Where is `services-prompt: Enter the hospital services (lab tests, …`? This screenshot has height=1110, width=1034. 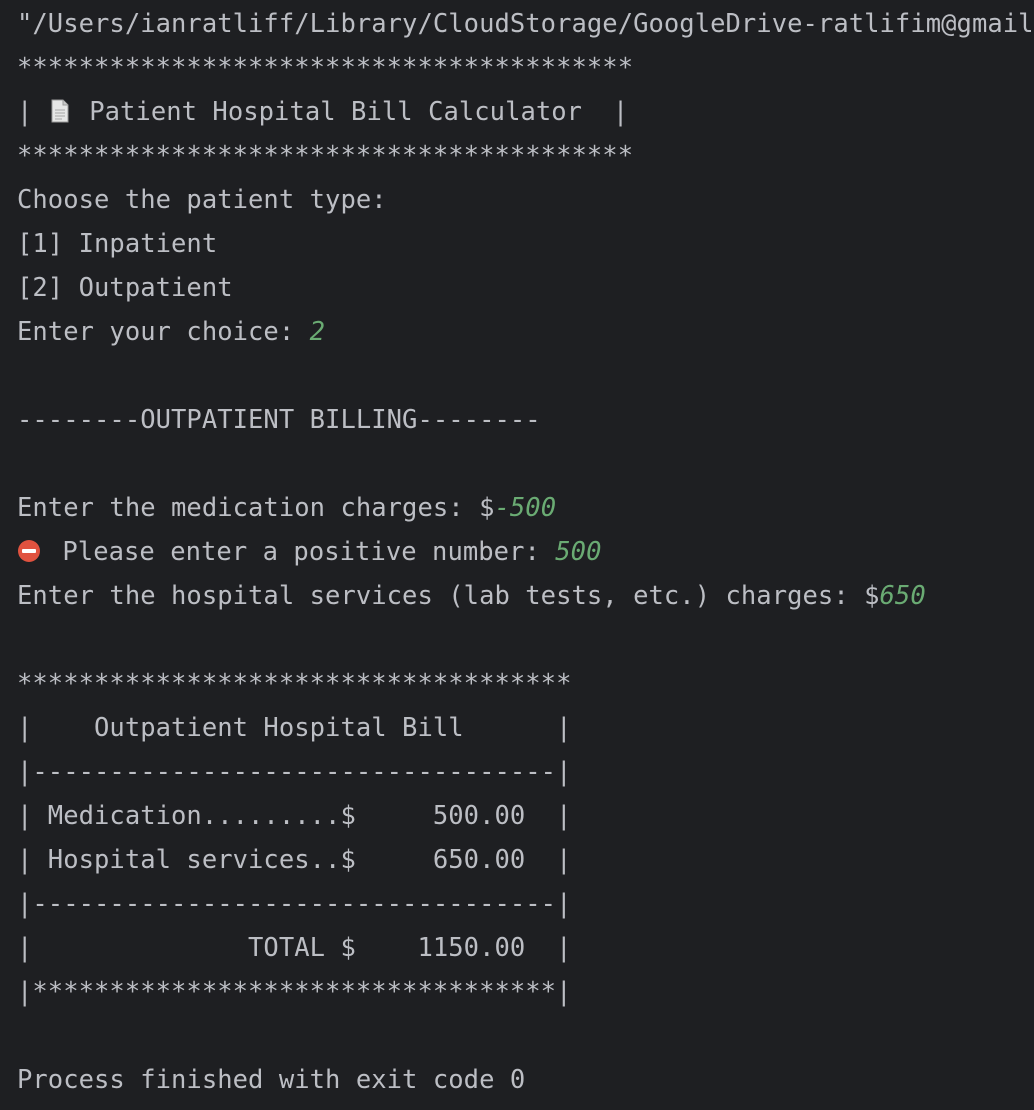
services-prompt: Enter the hospital services (lab tests, … is located at coordinates (448, 596).